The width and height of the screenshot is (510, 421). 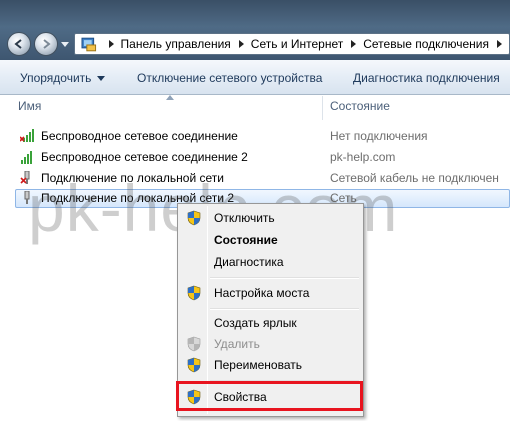 What do you see at coordinates (26, 157) in the screenshot?
I see `wireless-icon` at bounding box center [26, 157].